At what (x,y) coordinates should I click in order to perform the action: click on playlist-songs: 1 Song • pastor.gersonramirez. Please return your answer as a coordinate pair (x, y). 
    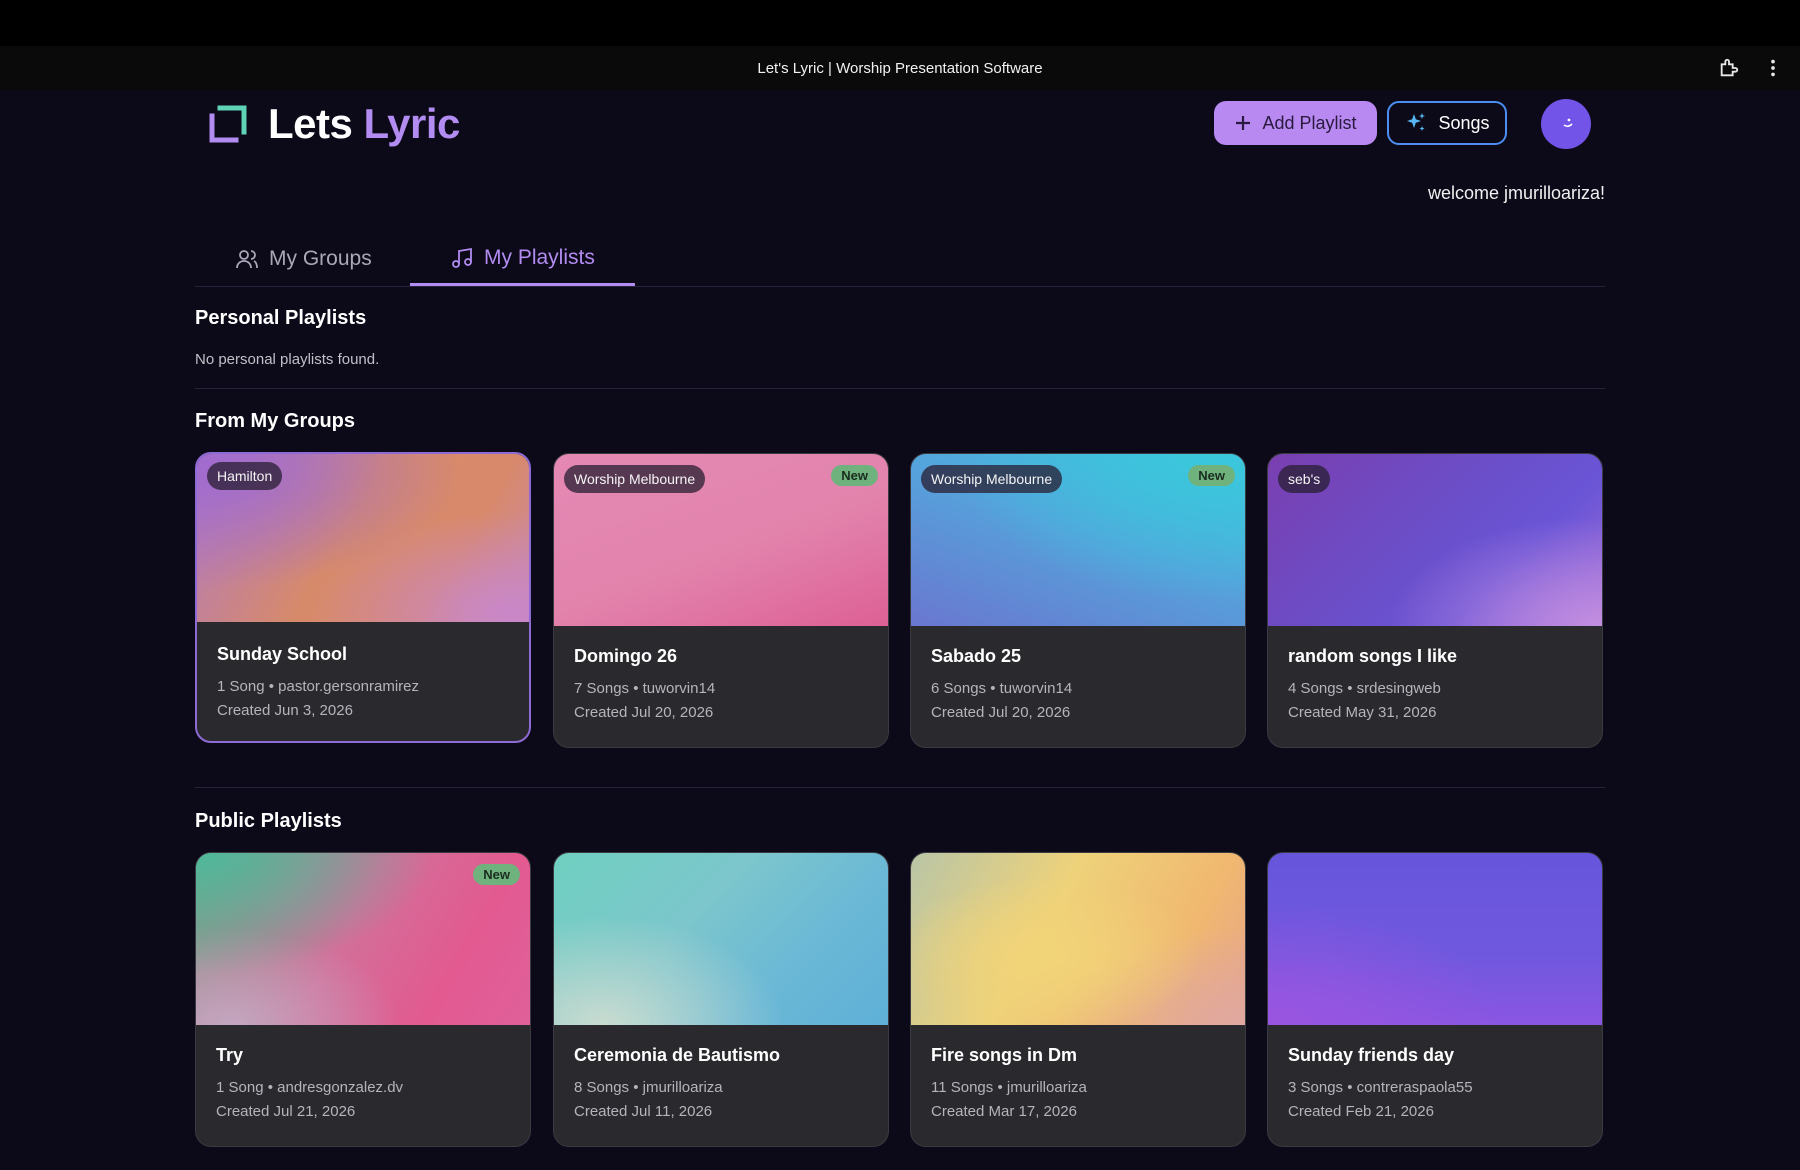
    Looking at the image, I should click on (318, 686).